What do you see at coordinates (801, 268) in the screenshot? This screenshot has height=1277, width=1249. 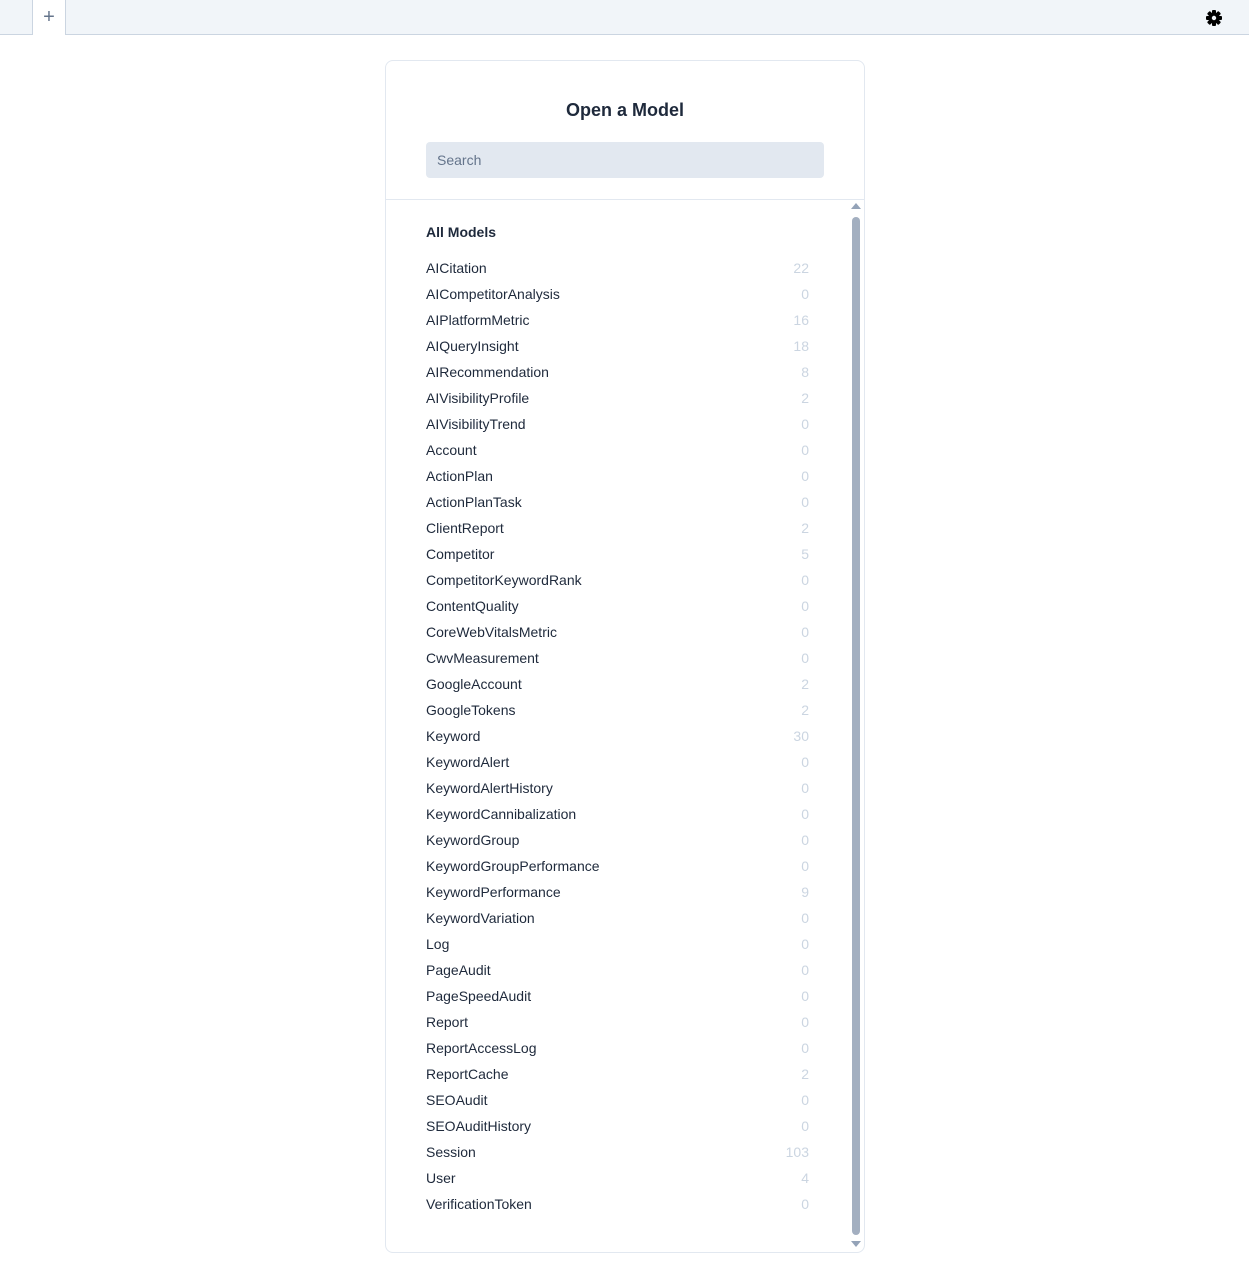 I see `model-count: 22` at bounding box center [801, 268].